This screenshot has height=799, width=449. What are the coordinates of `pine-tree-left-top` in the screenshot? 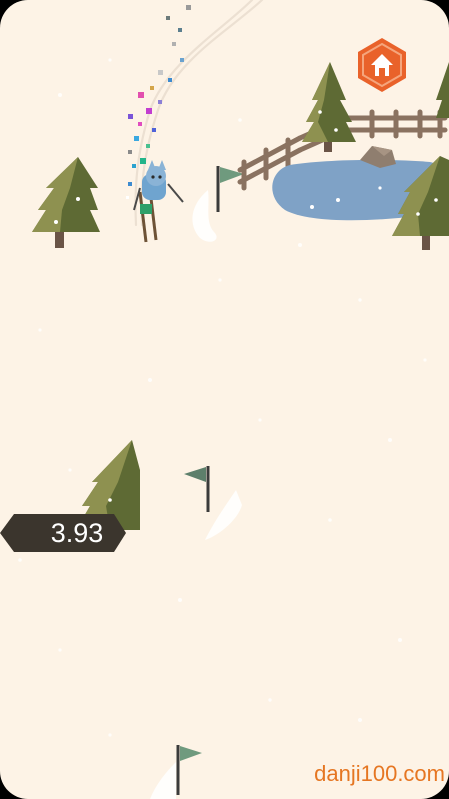 It's located at (66, 202).